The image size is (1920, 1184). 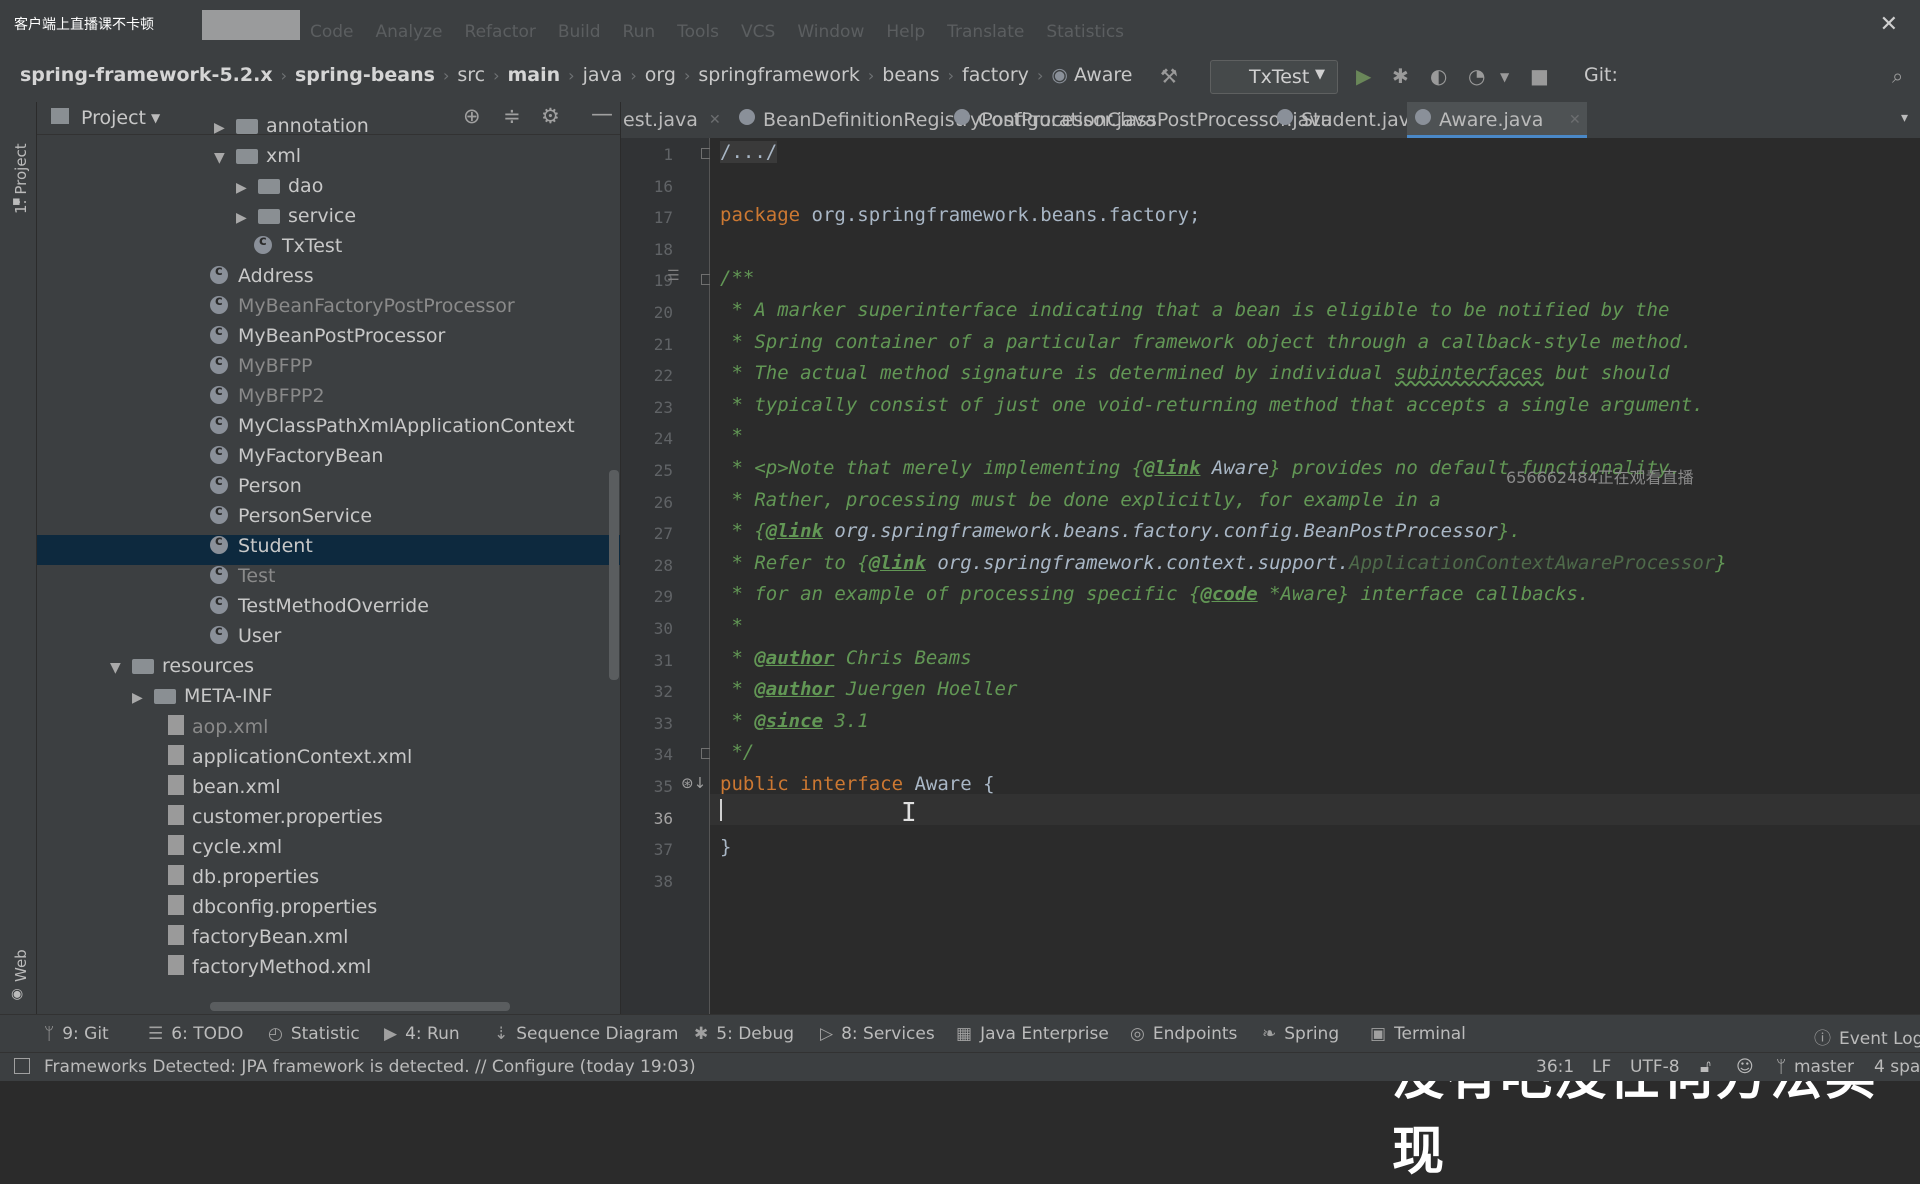 I want to click on breadcrumb-item: src, so click(x=471, y=75).